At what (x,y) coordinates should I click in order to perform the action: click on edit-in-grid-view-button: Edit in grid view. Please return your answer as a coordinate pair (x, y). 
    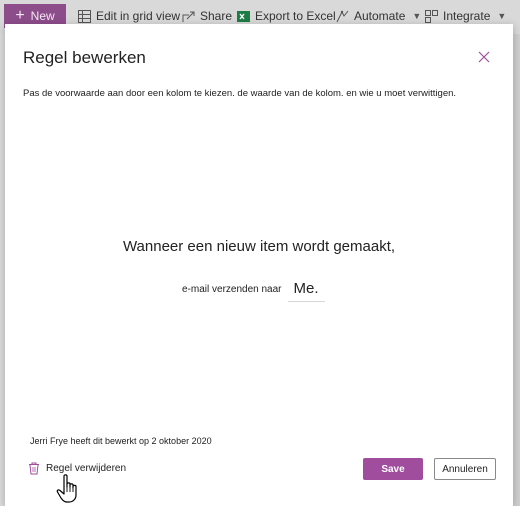
    Looking at the image, I should click on (129, 16).